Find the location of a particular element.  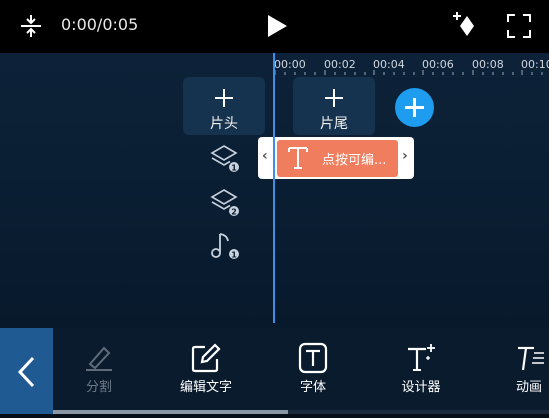

add-outro-button: 片尾 is located at coordinates (334, 106).